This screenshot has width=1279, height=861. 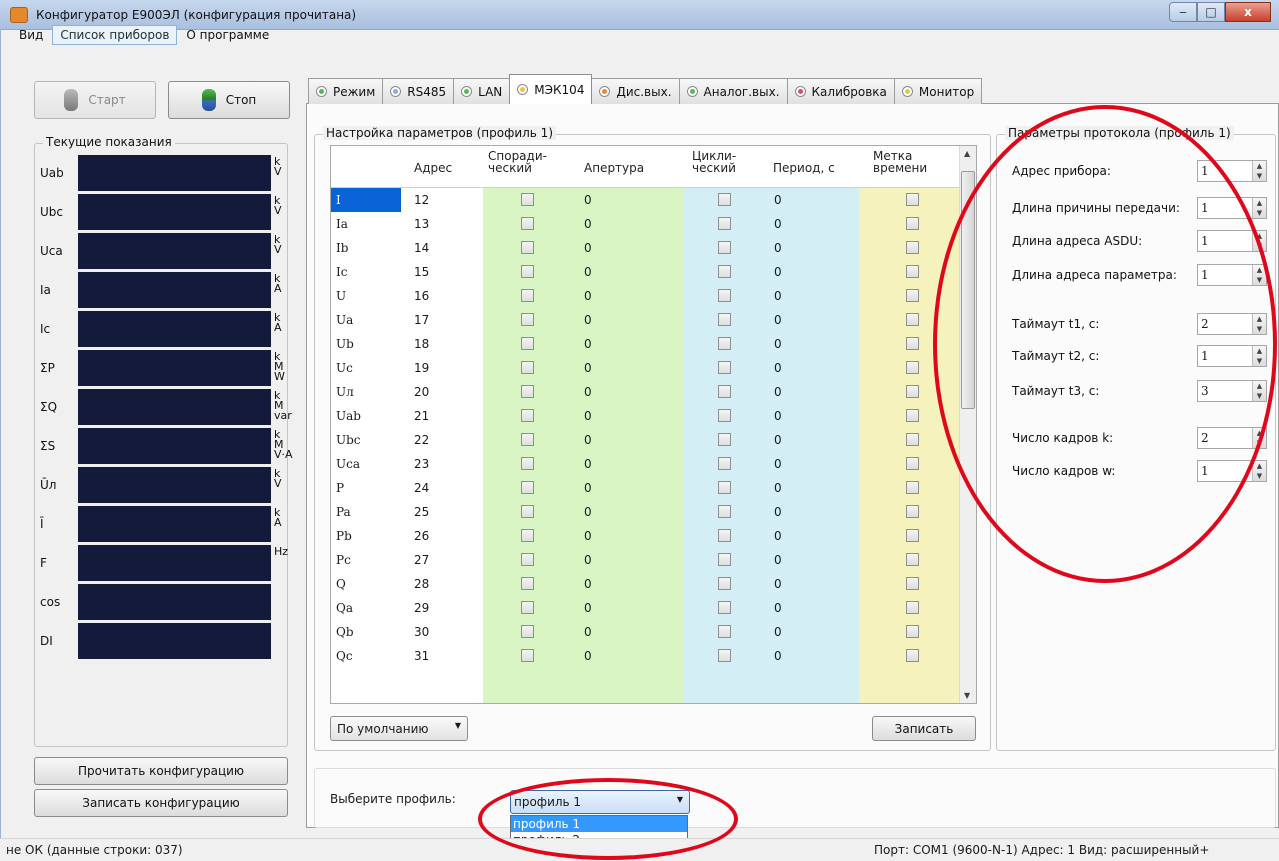 What do you see at coordinates (421, 584) in the screenshot?
I see `param-address: 28` at bounding box center [421, 584].